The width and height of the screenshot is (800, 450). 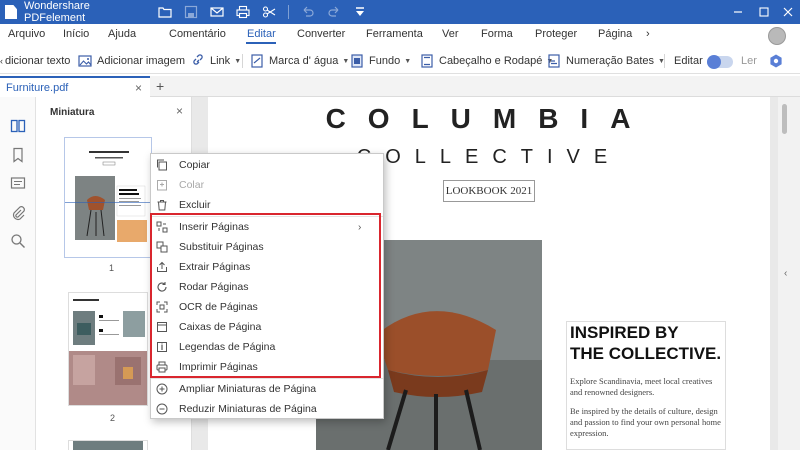 I want to click on menu-more-arrow: ›, so click(x=648, y=34).